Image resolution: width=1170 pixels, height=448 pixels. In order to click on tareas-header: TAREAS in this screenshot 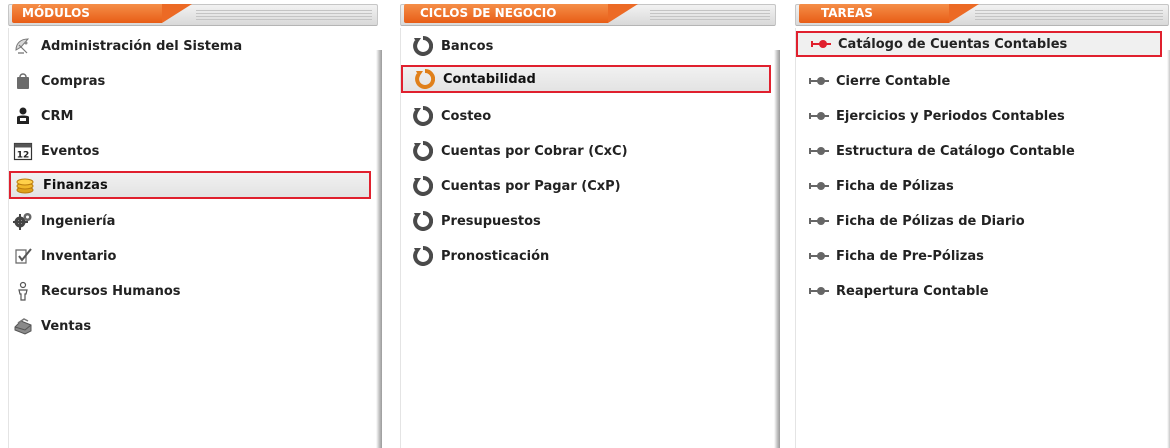, I will do `click(982, 16)`.